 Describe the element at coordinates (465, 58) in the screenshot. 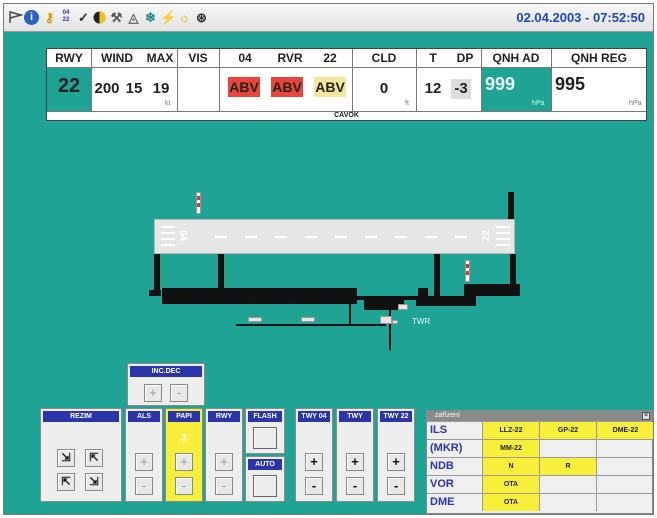

I see `header-dewpoint: DP` at that location.